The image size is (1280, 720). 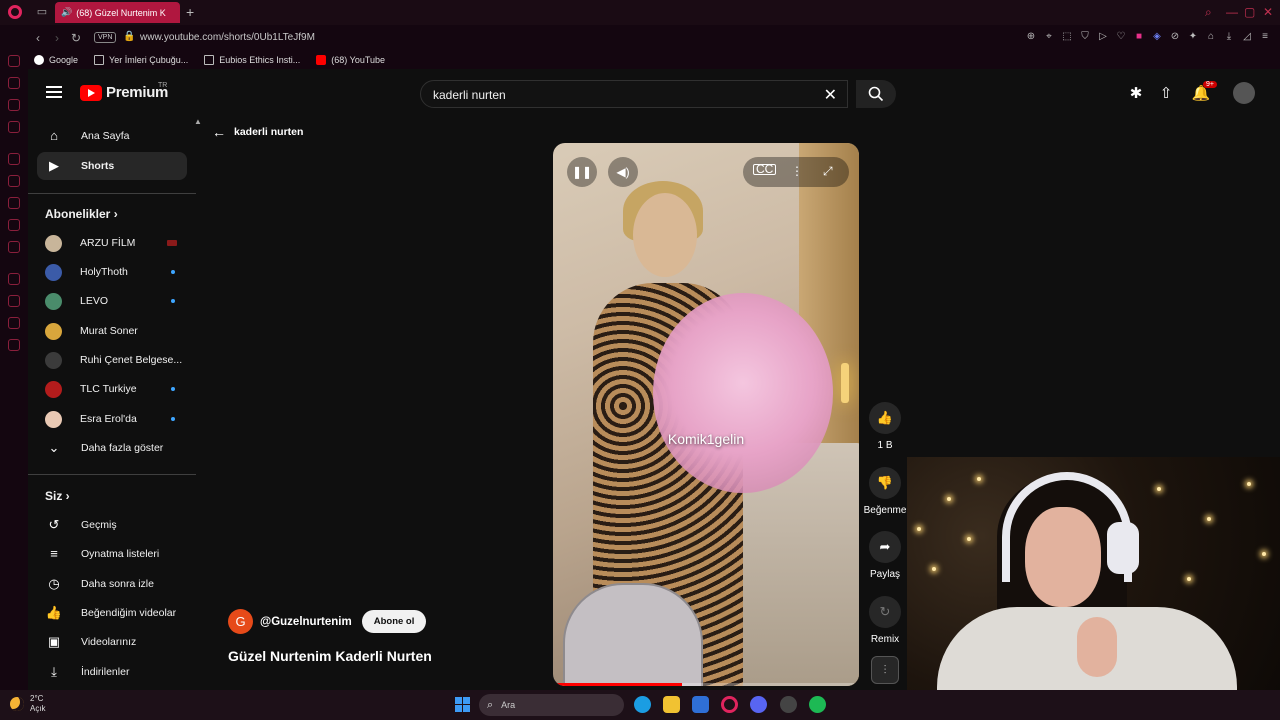 I want to click on bookmark-youtube: (68) YouTube, so click(x=350, y=60).